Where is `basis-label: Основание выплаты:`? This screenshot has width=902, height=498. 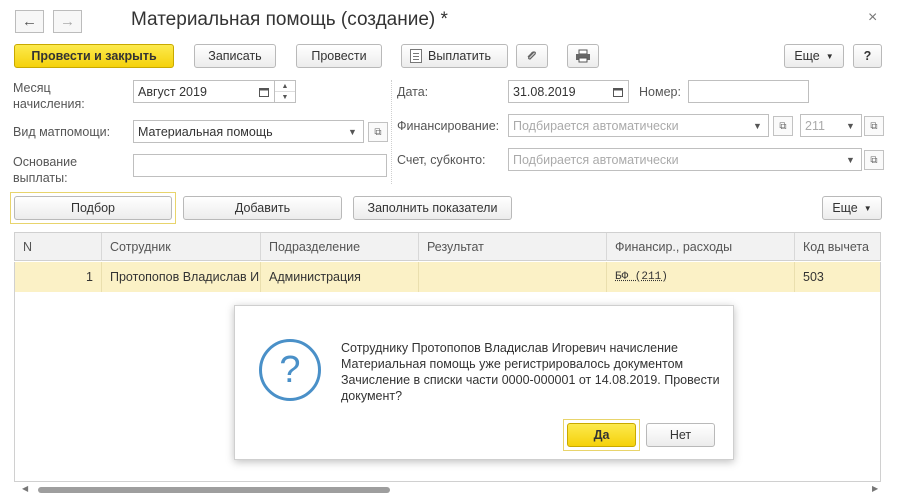
basis-label: Основание выплаты: is located at coordinates (45, 170).